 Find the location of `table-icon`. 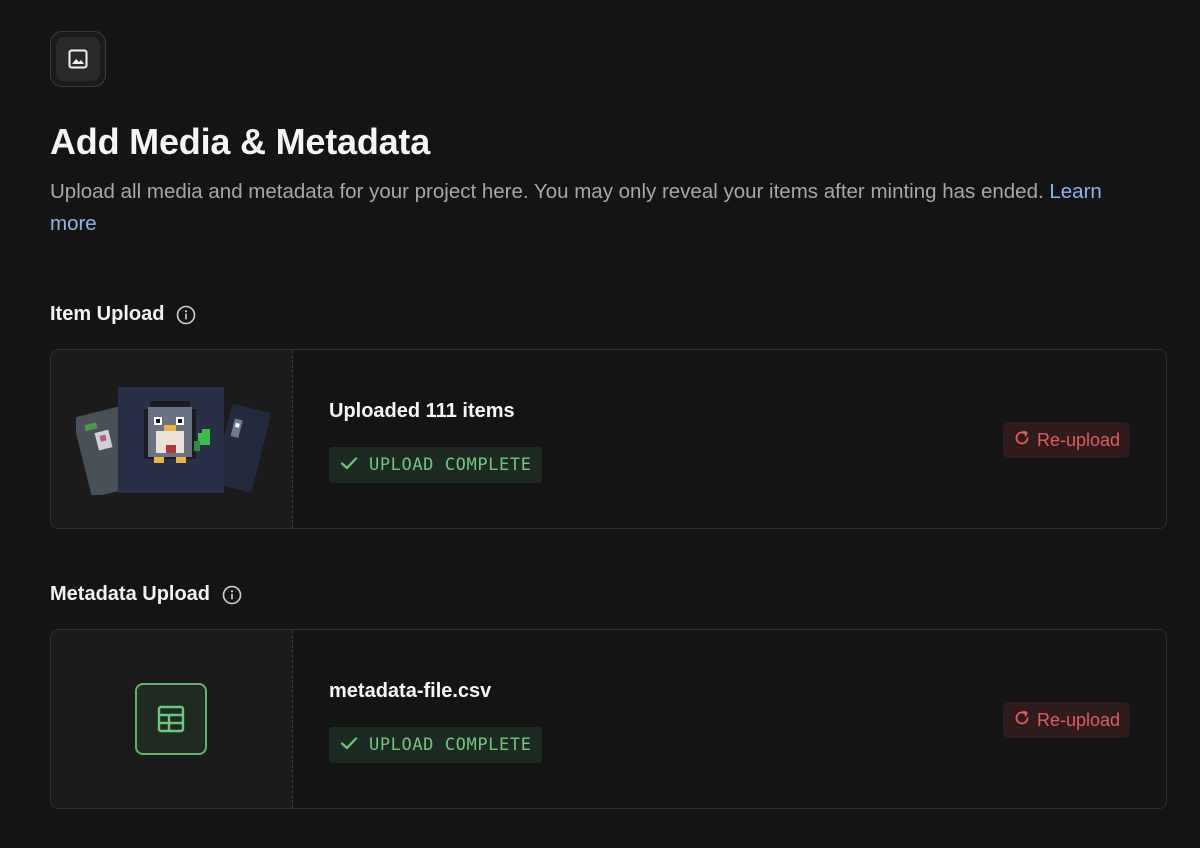

table-icon is located at coordinates (171, 719).